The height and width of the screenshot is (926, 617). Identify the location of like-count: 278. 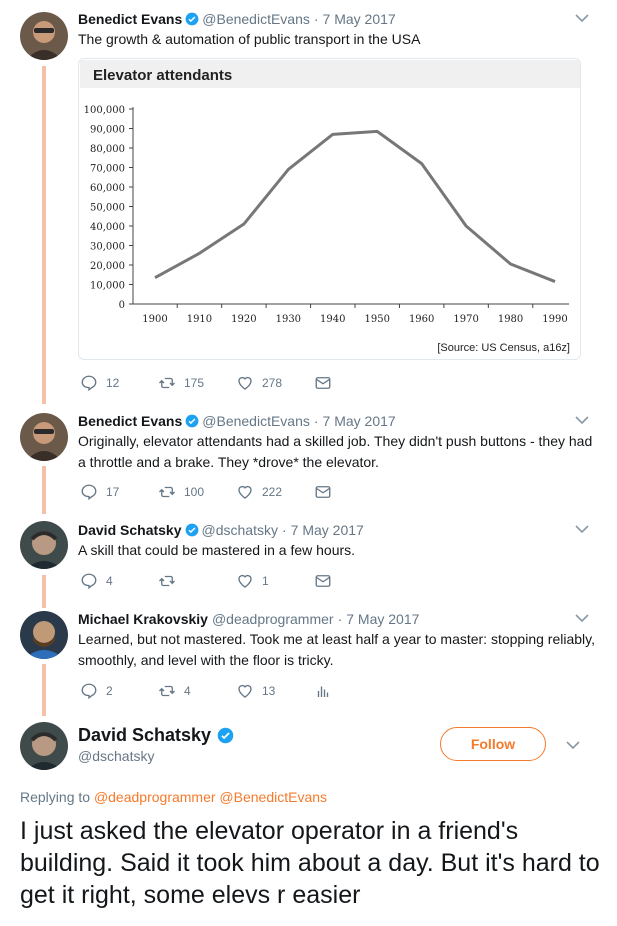
(272, 383).